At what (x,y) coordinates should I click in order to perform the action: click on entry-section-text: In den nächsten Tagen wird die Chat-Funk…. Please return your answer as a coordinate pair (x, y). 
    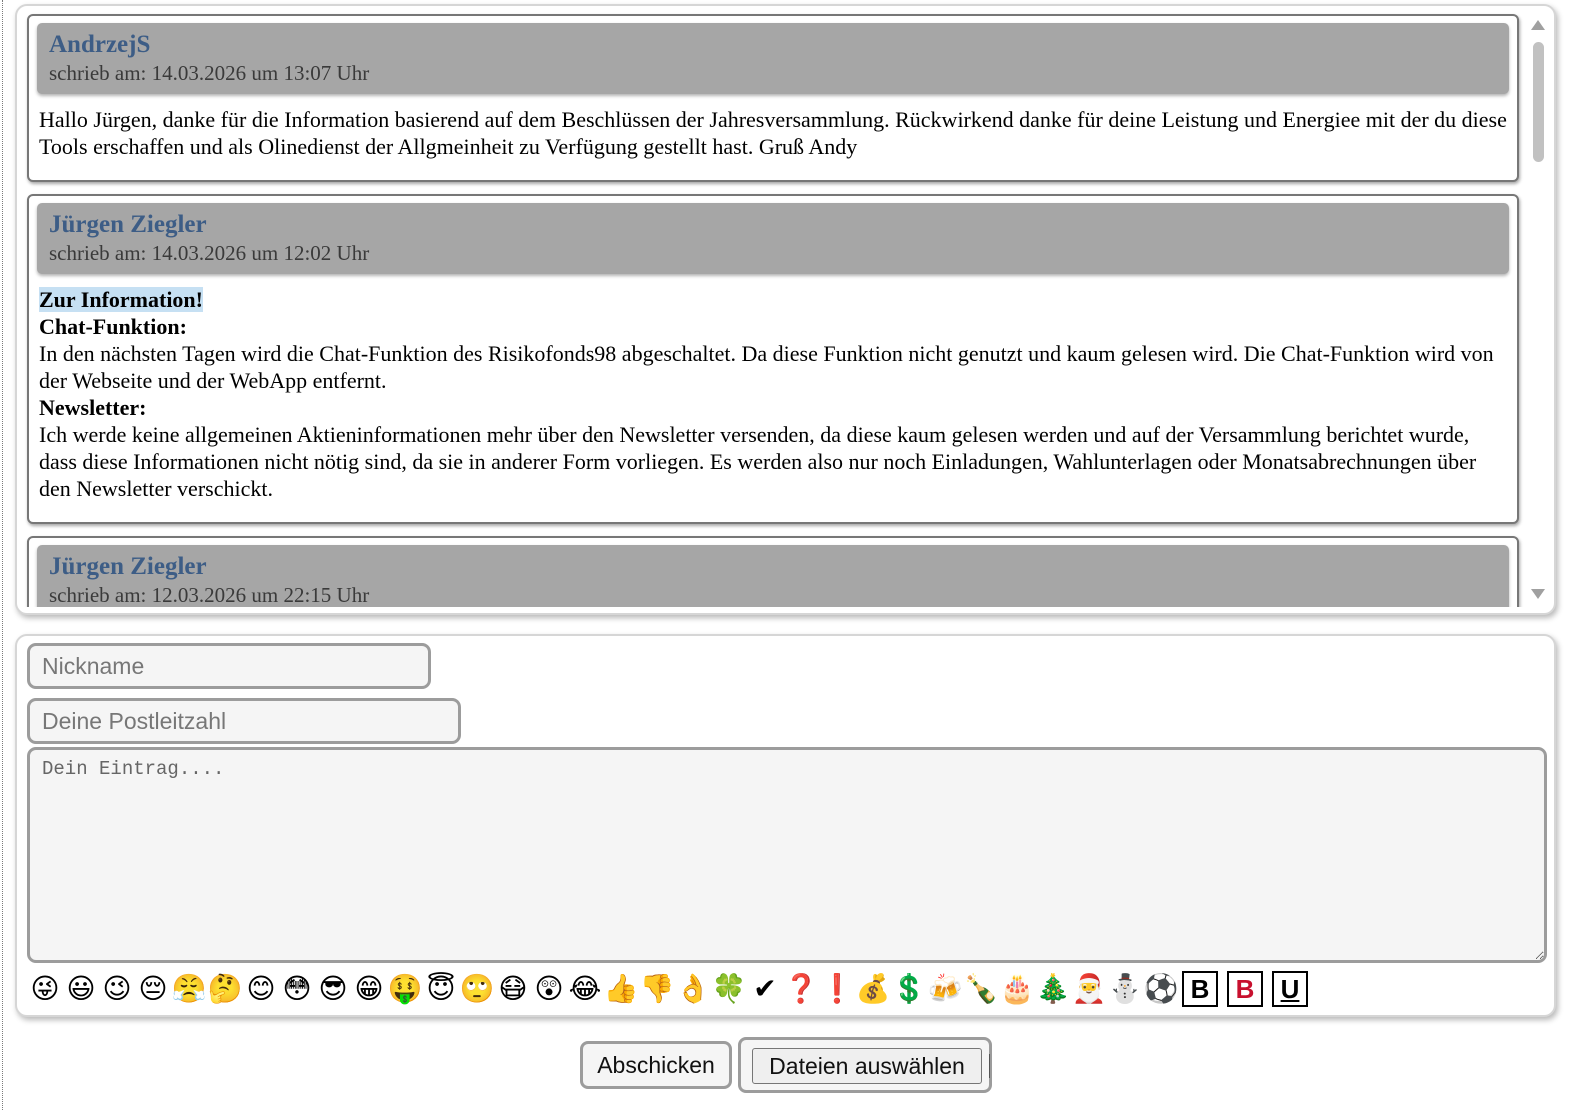
    Looking at the image, I should click on (766, 367).